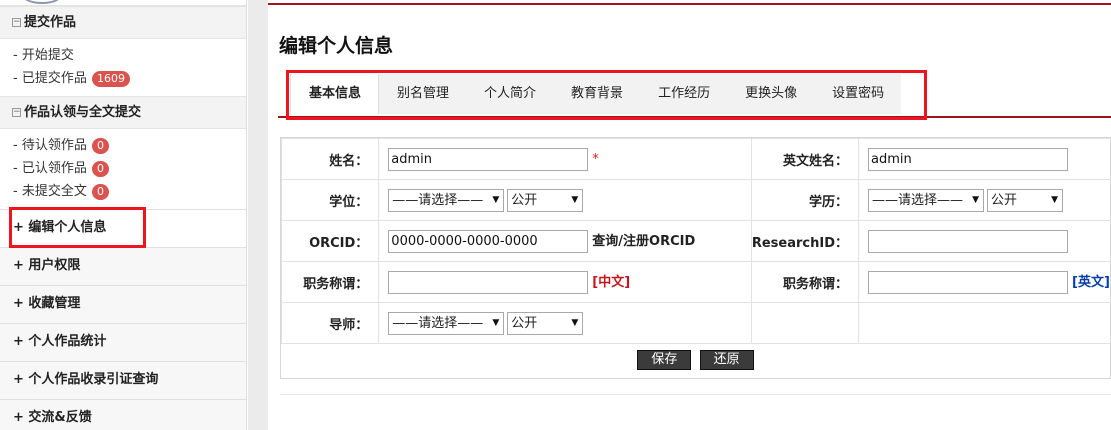  I want to click on save-button: 保存, so click(664, 360).